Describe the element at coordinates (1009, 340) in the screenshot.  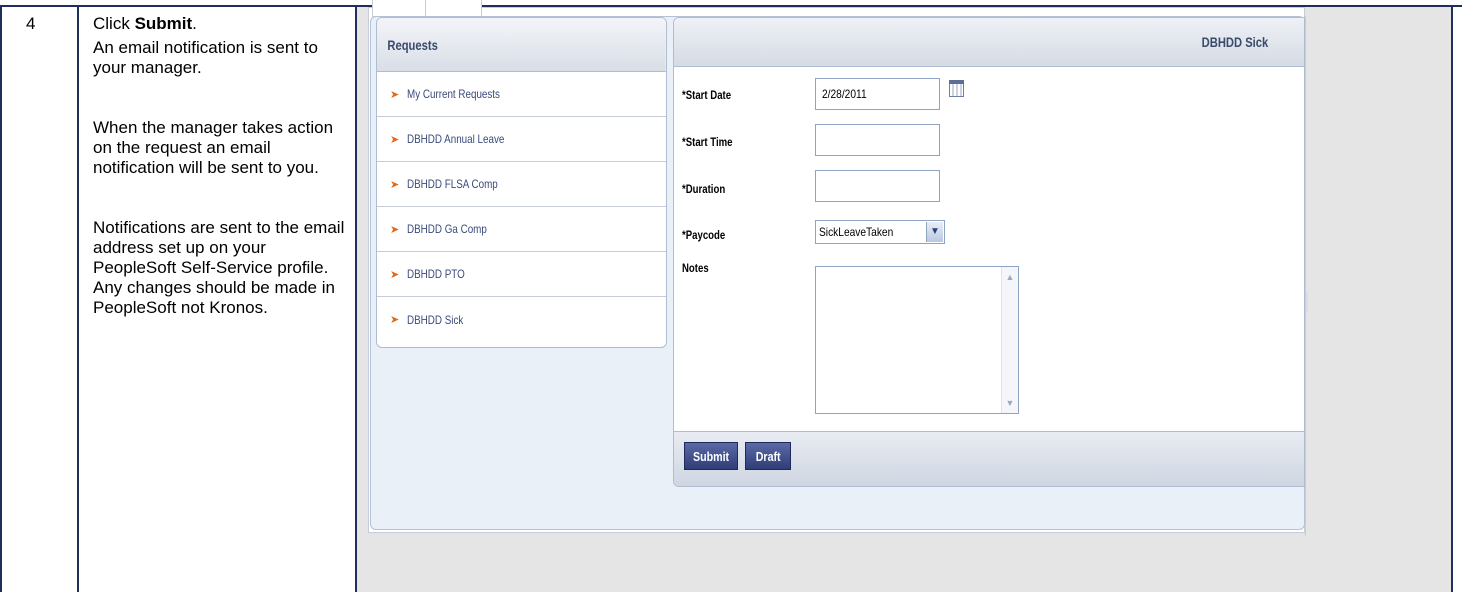
I see `notes-scrollbar: ▲ ▼` at that location.